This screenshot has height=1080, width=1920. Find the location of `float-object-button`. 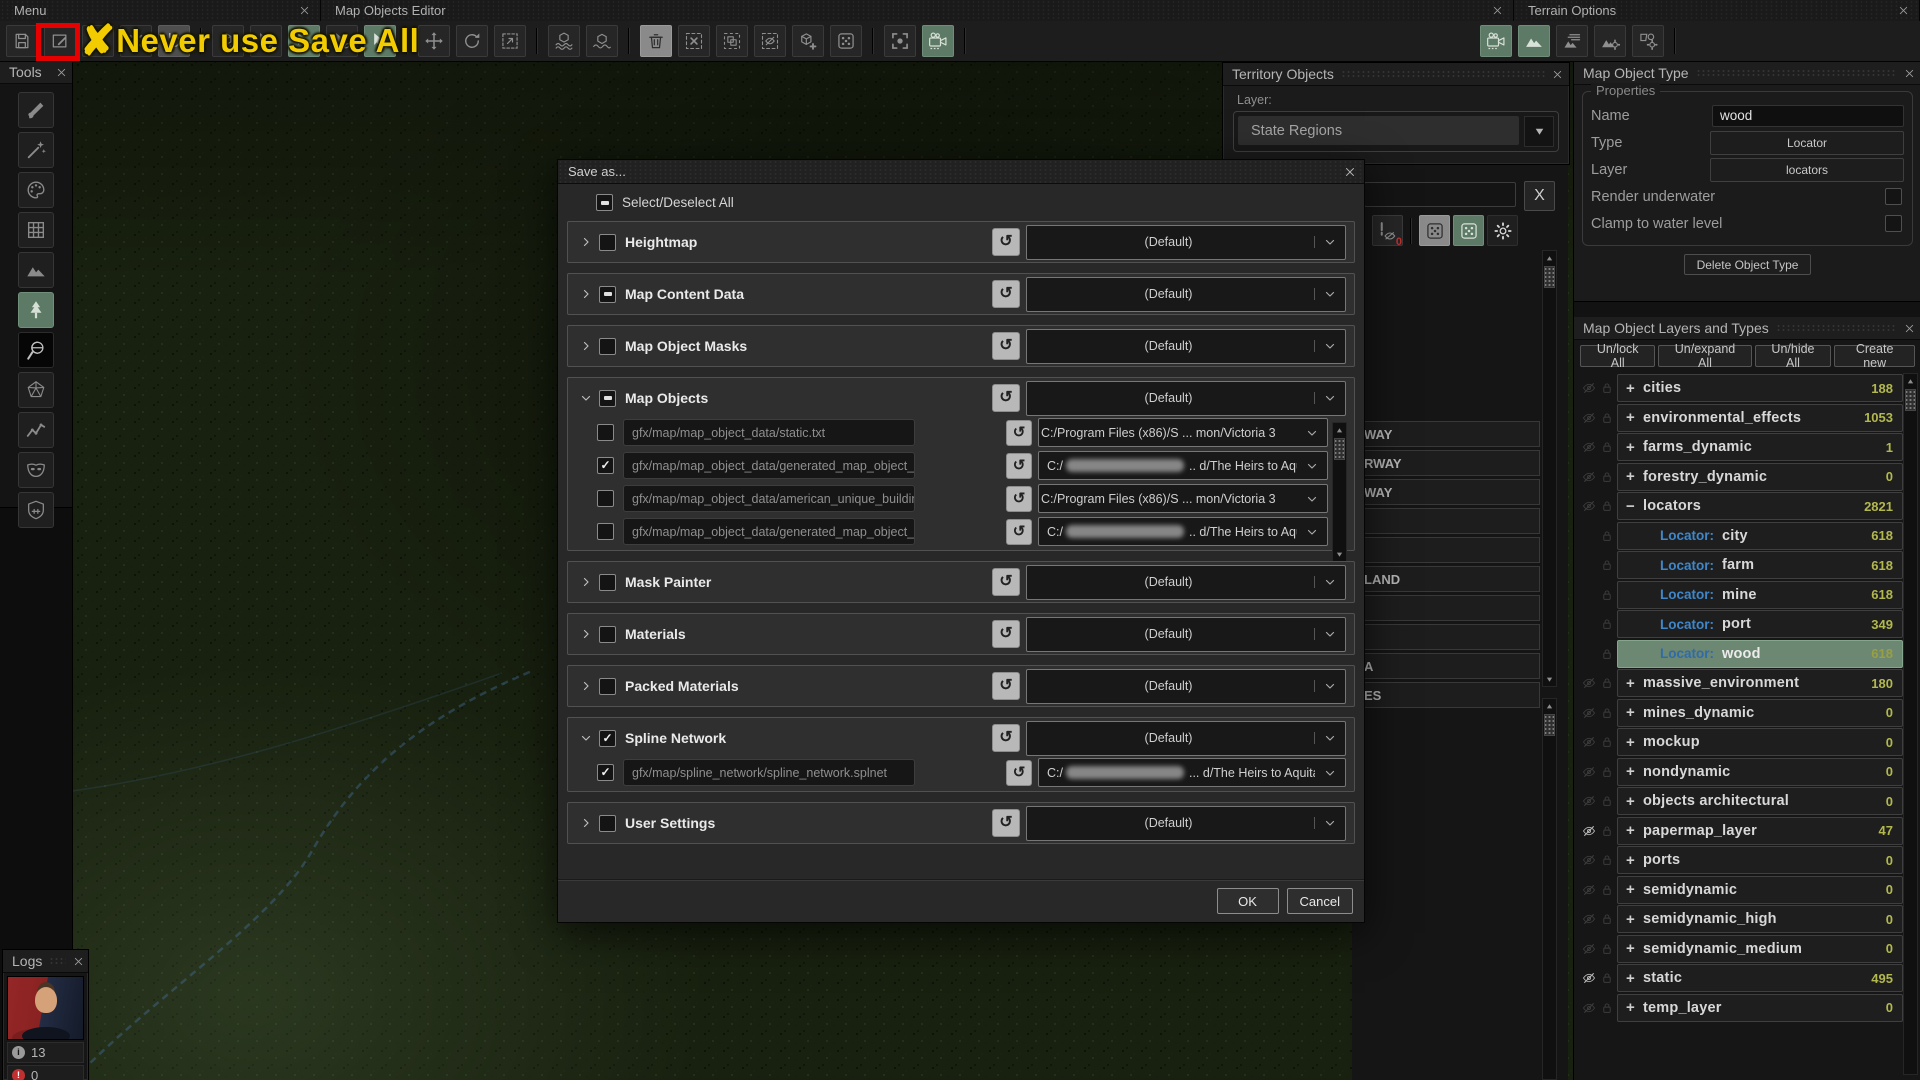

float-object-button is located at coordinates (564, 41).